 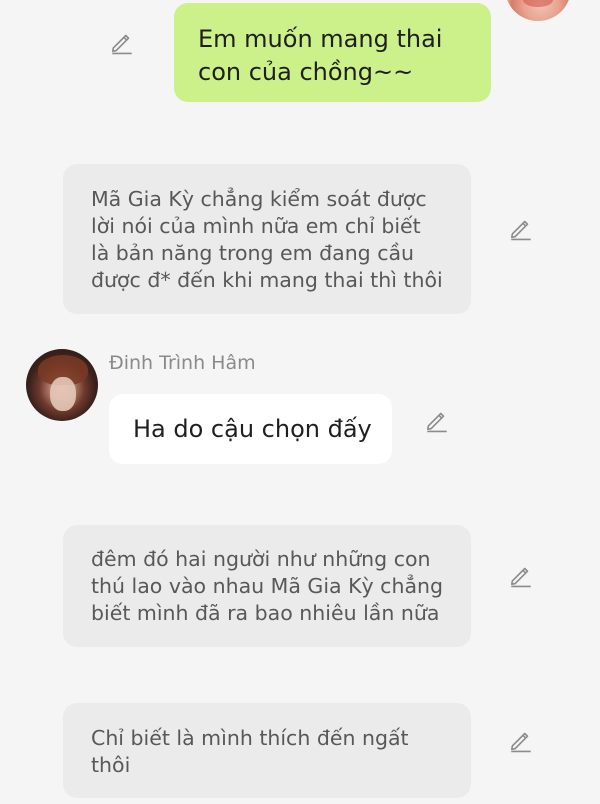 I want to click on narration-line: Chỉ biết là mình thích đến ngất, so click(x=250, y=738).